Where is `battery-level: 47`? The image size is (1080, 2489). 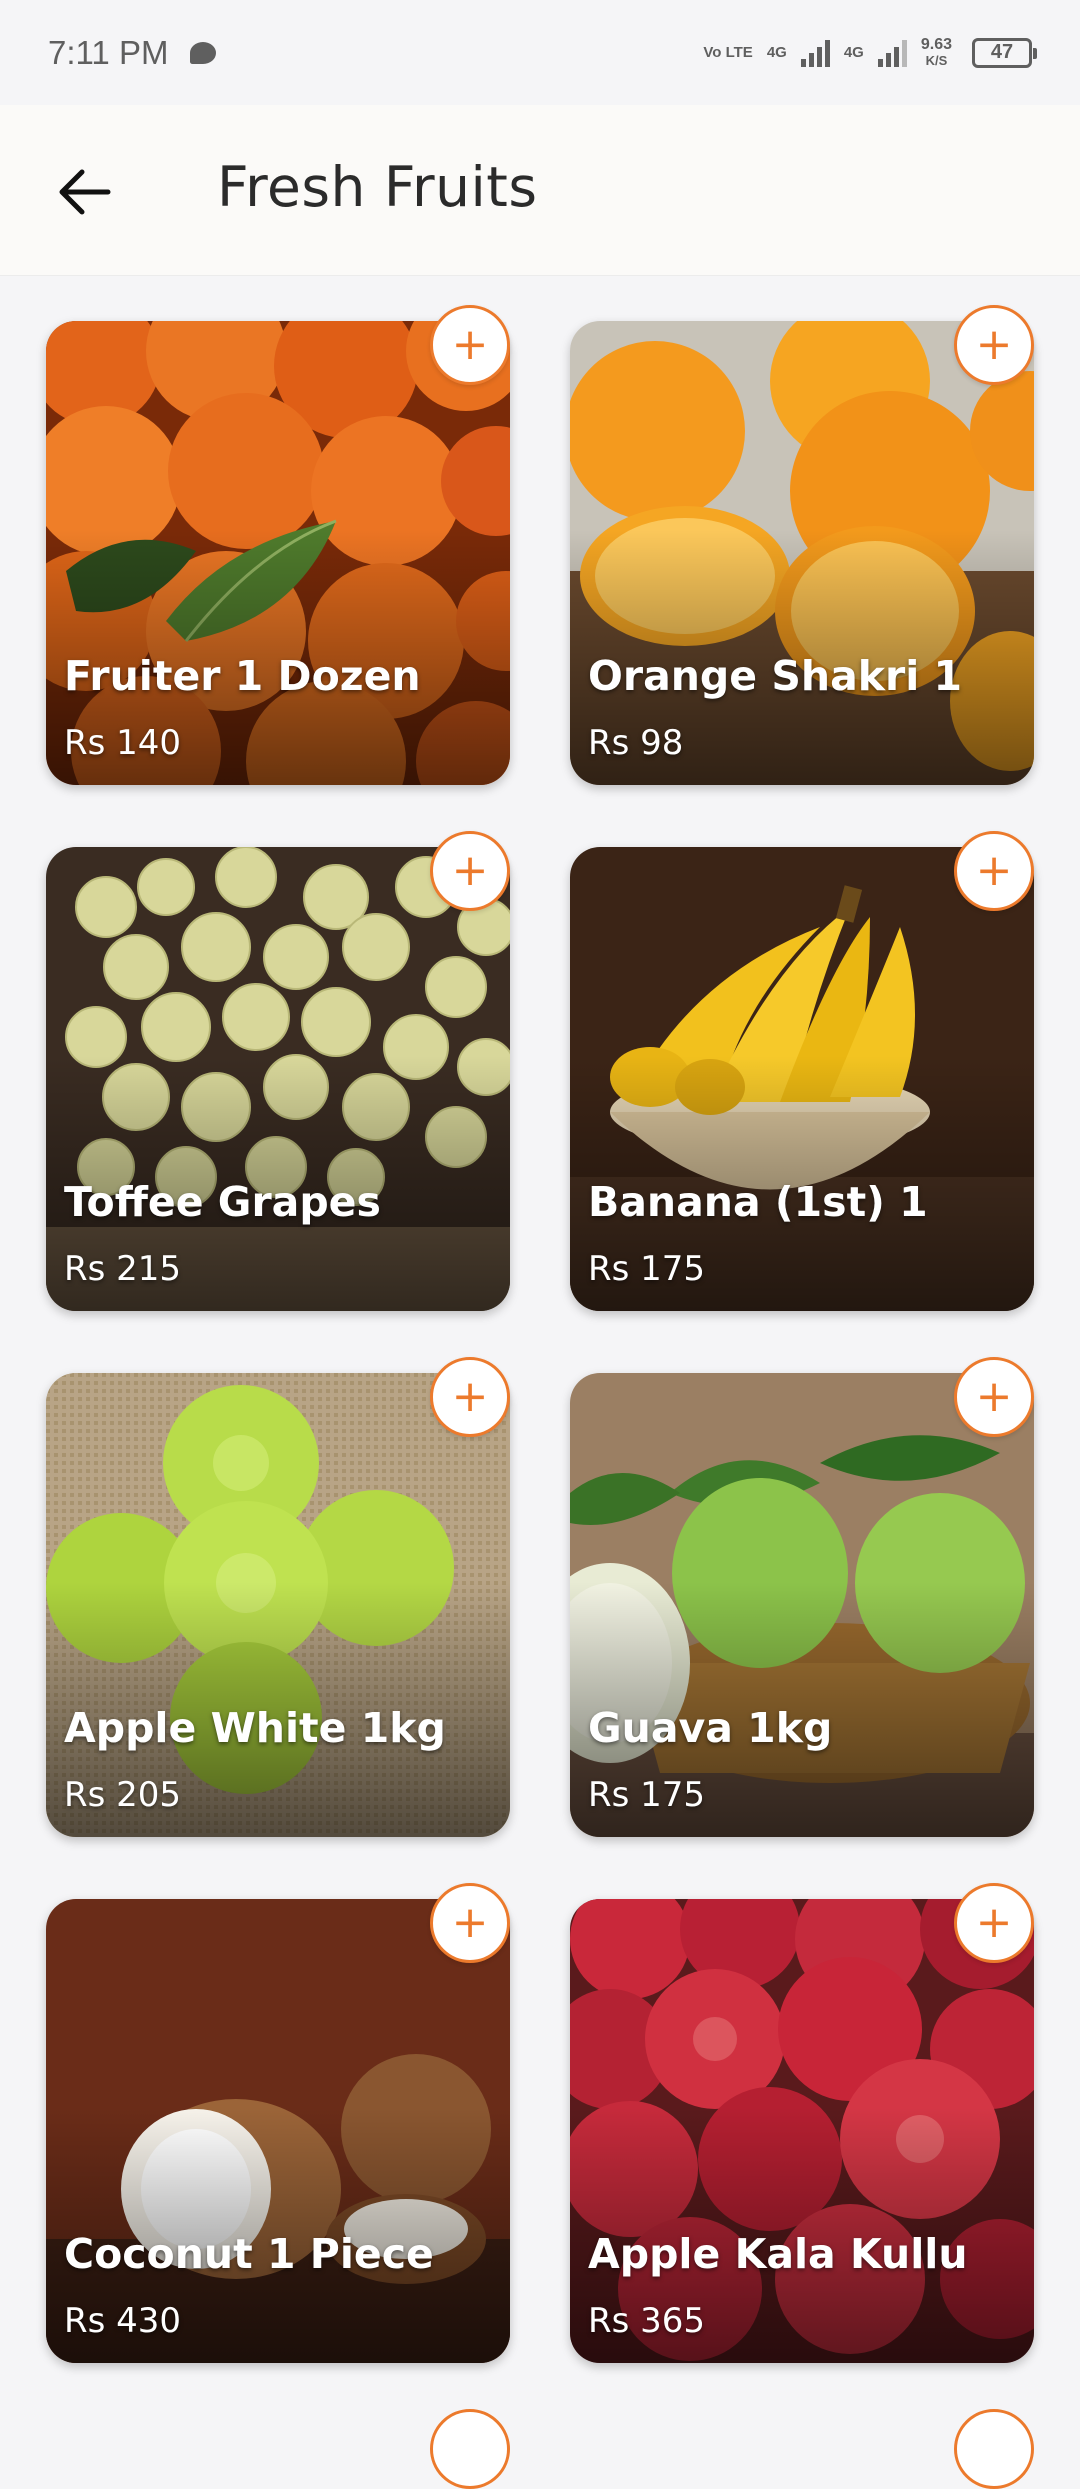 battery-level: 47 is located at coordinates (1002, 52).